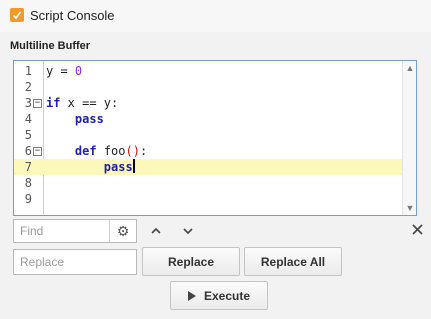 The width and height of the screenshot is (431, 319). I want to click on execute-label: Execute, so click(227, 295).